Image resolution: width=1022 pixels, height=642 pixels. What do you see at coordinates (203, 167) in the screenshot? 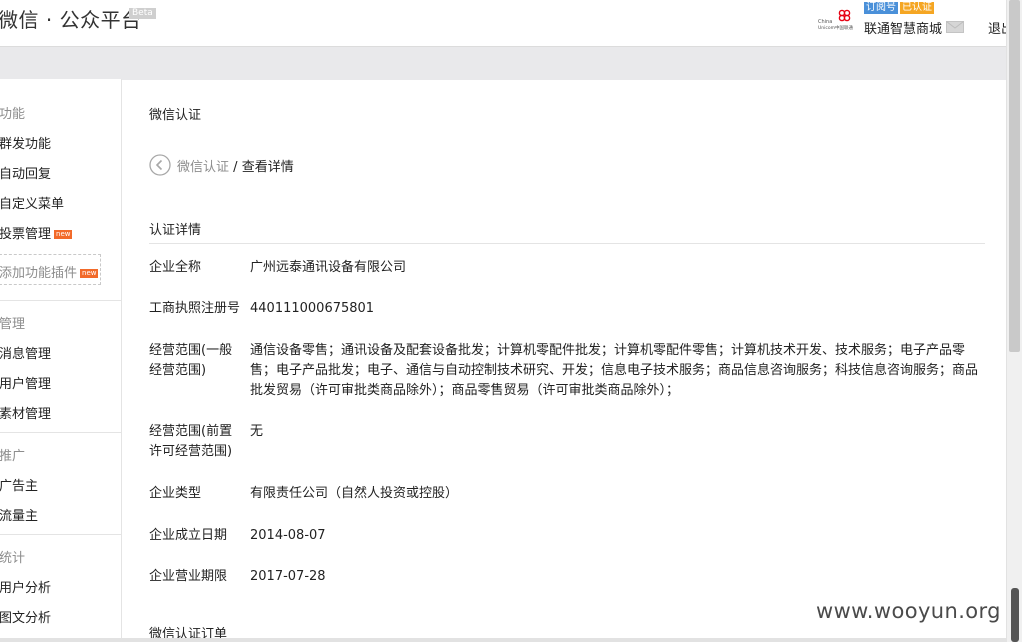
I see `breadcrumb-link: 微信认证` at bounding box center [203, 167].